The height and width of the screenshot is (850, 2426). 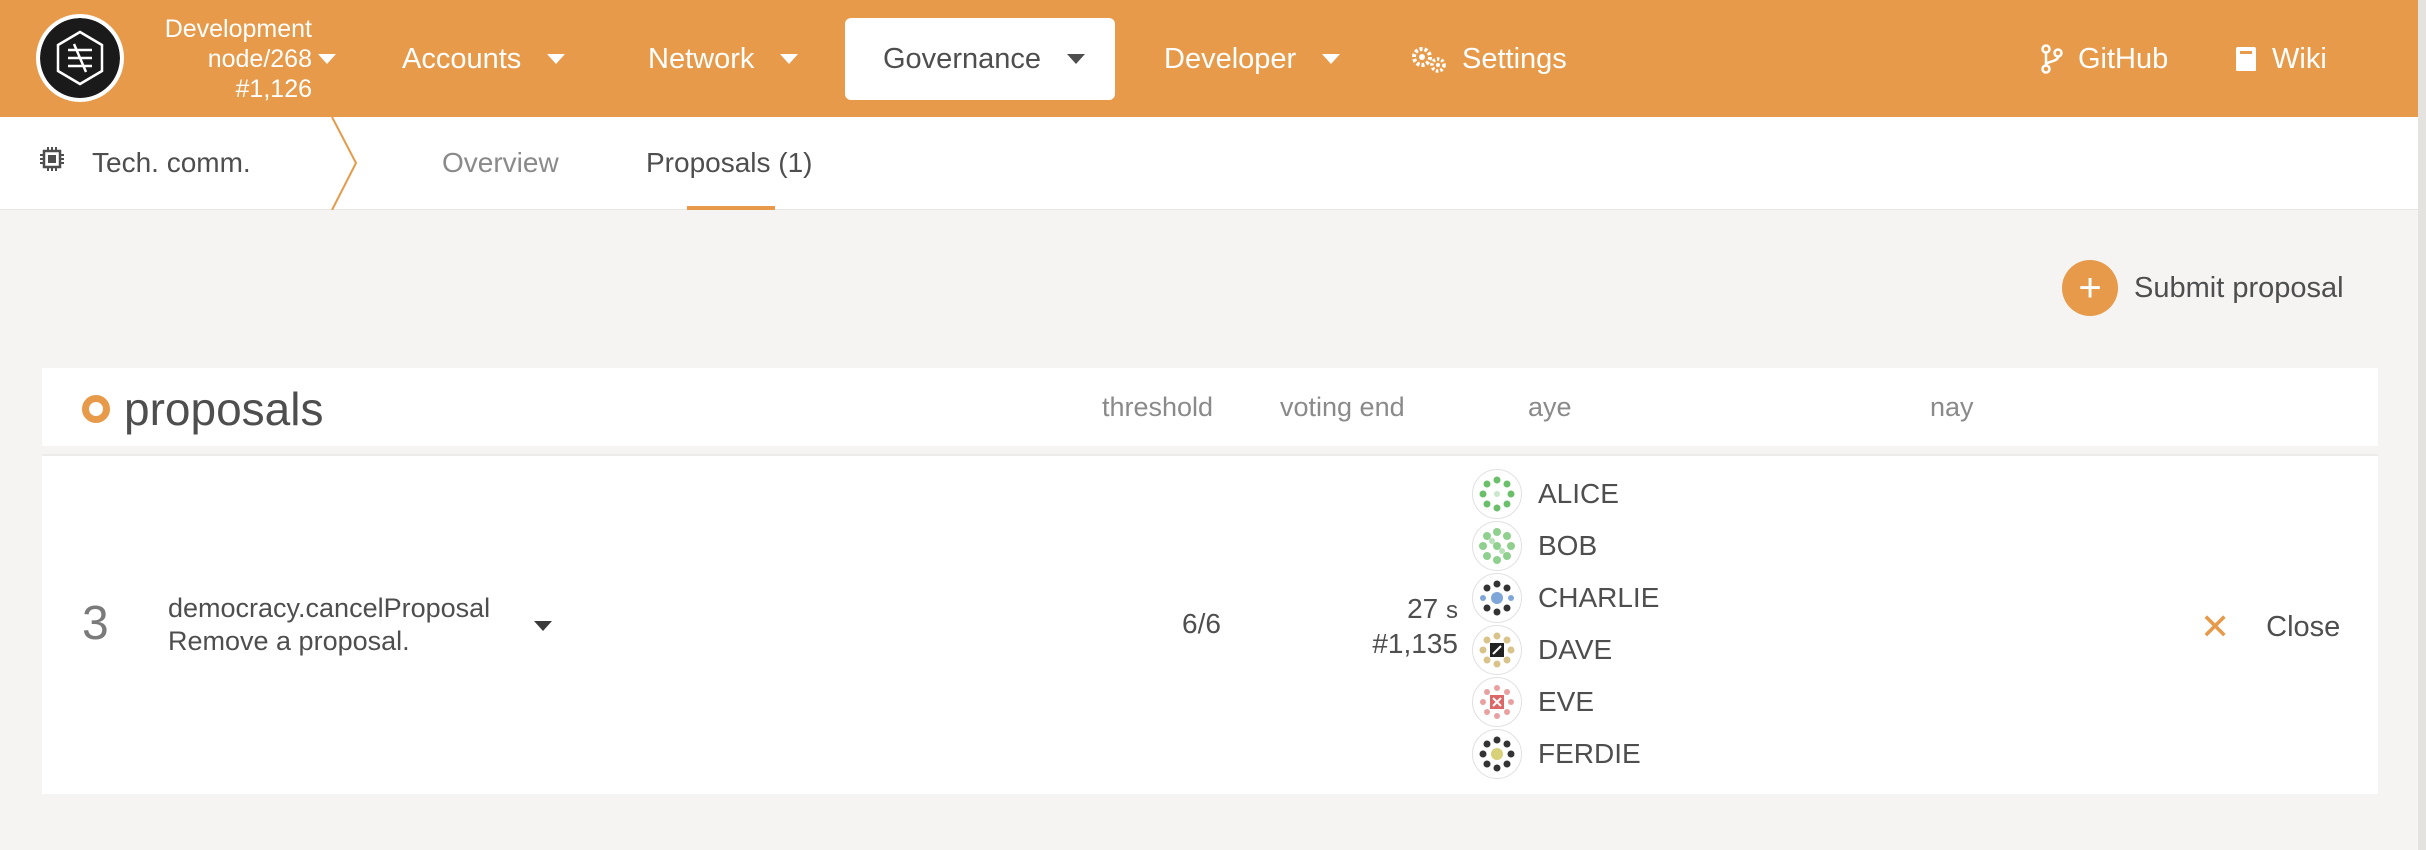 I want to click on nav-settings: Settings, so click(x=1488, y=59).